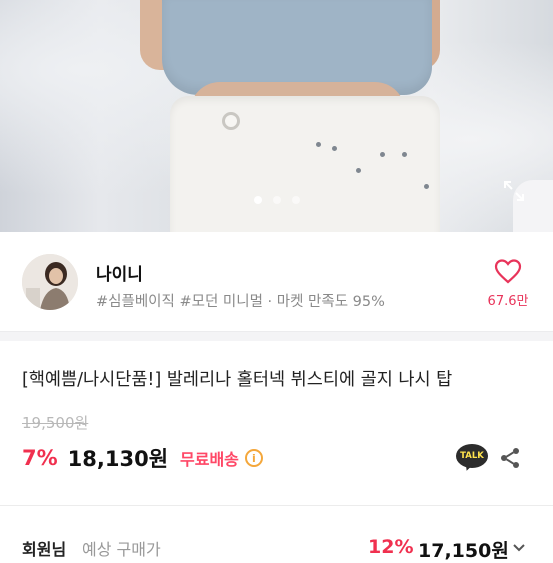  What do you see at coordinates (463, 551) in the screenshot?
I see `member-price: 17,150원` at bounding box center [463, 551].